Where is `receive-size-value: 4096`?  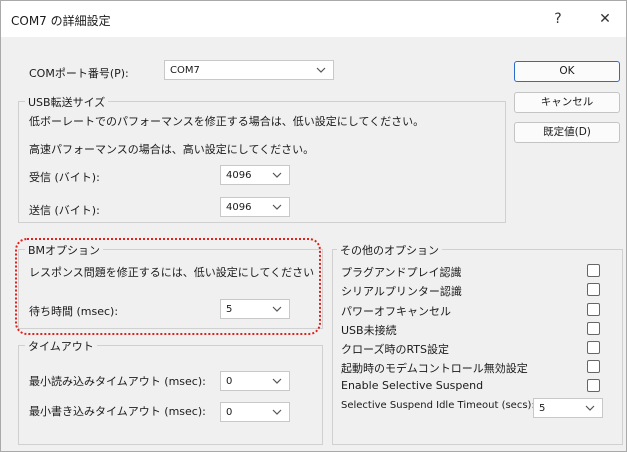 receive-size-value: 4096 is located at coordinates (239, 175).